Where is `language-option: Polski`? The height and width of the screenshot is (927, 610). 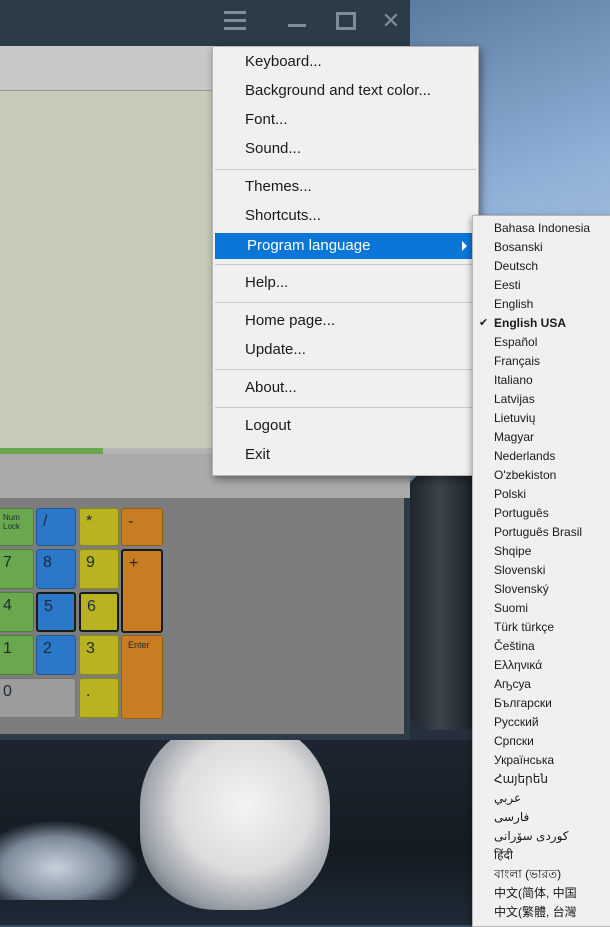
language-option: Polski is located at coordinates (541, 494).